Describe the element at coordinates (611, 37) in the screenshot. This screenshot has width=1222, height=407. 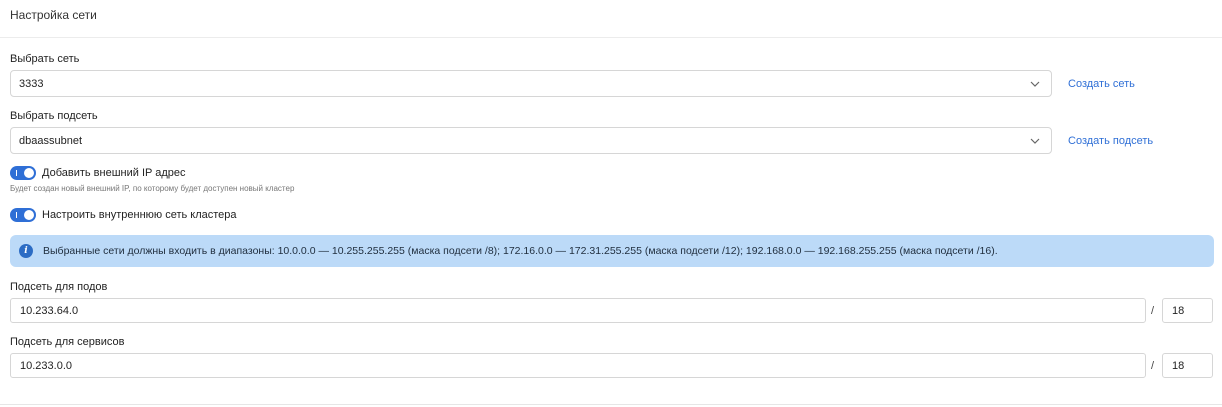
I see `title-divider` at that location.